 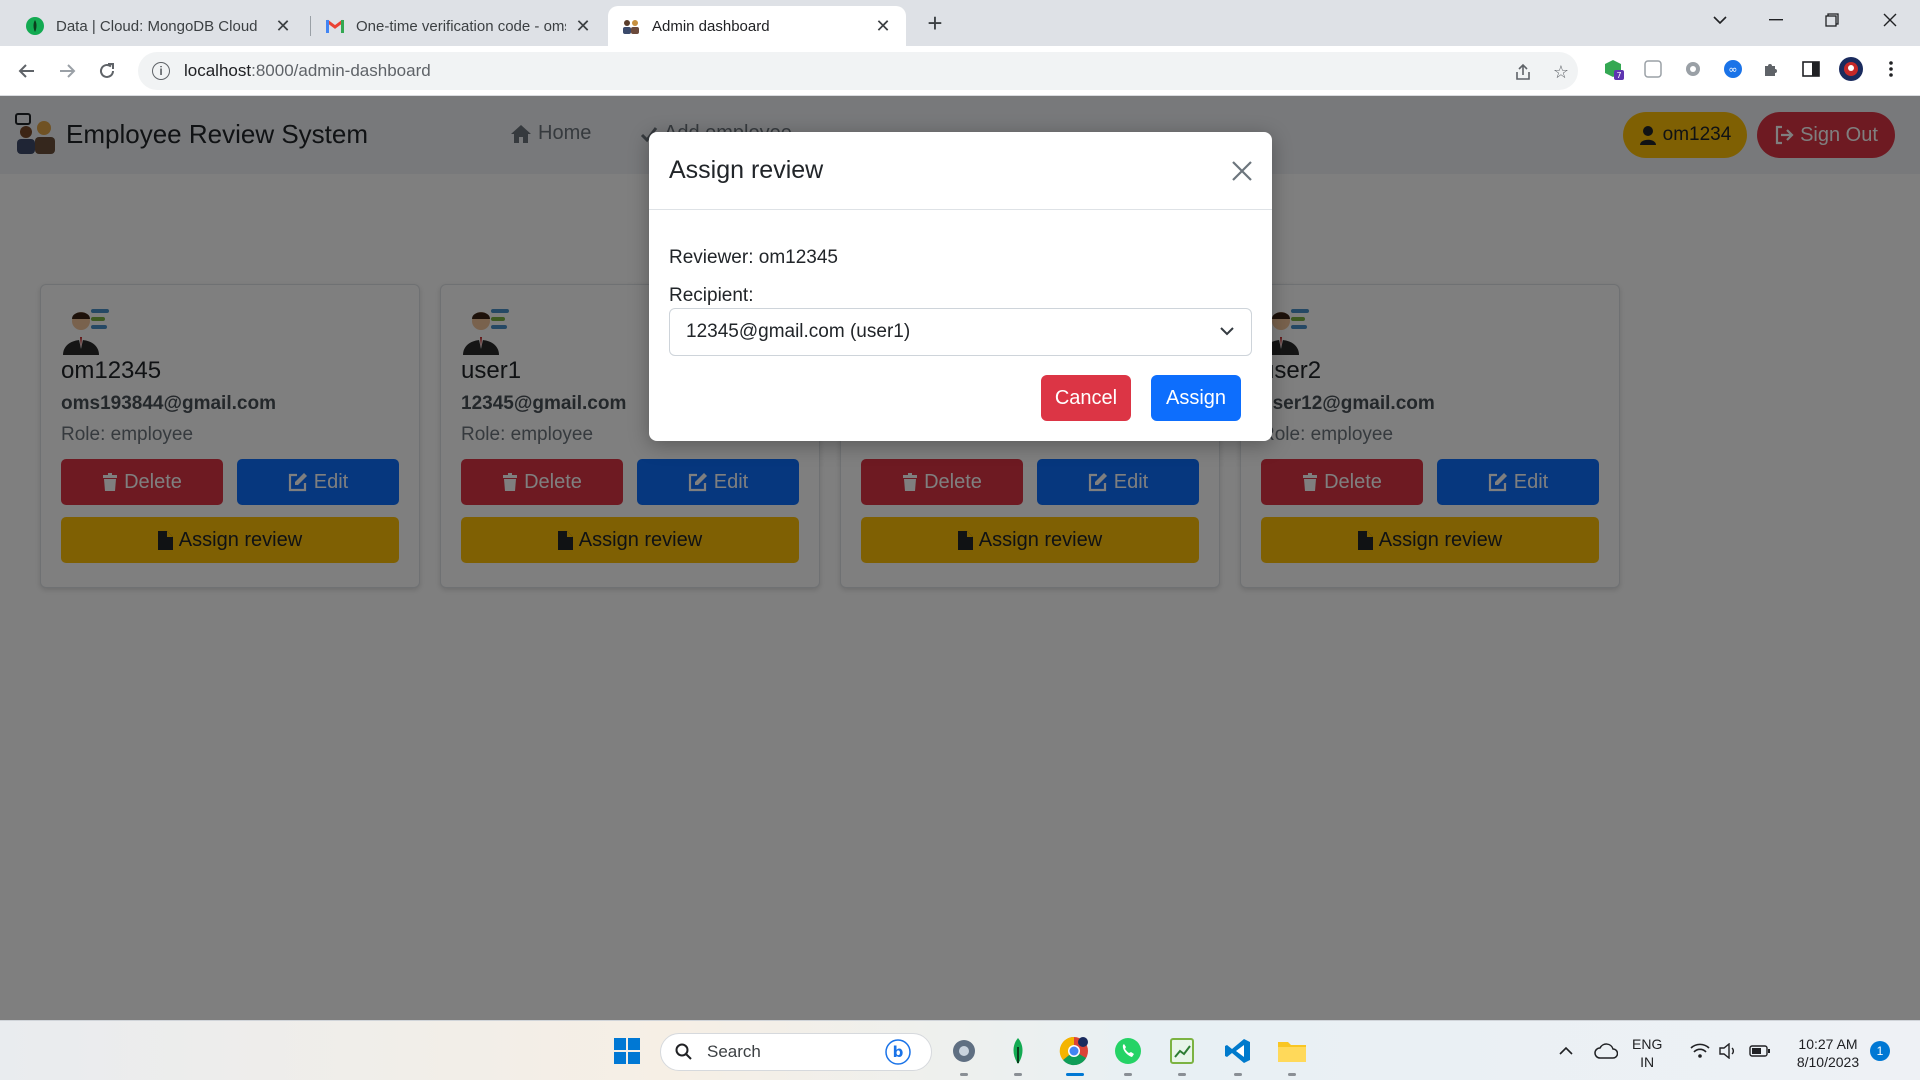 What do you see at coordinates (798, 331) in the screenshot?
I see `recipient-selected-value: 12345@gmail.com (user1)` at bounding box center [798, 331].